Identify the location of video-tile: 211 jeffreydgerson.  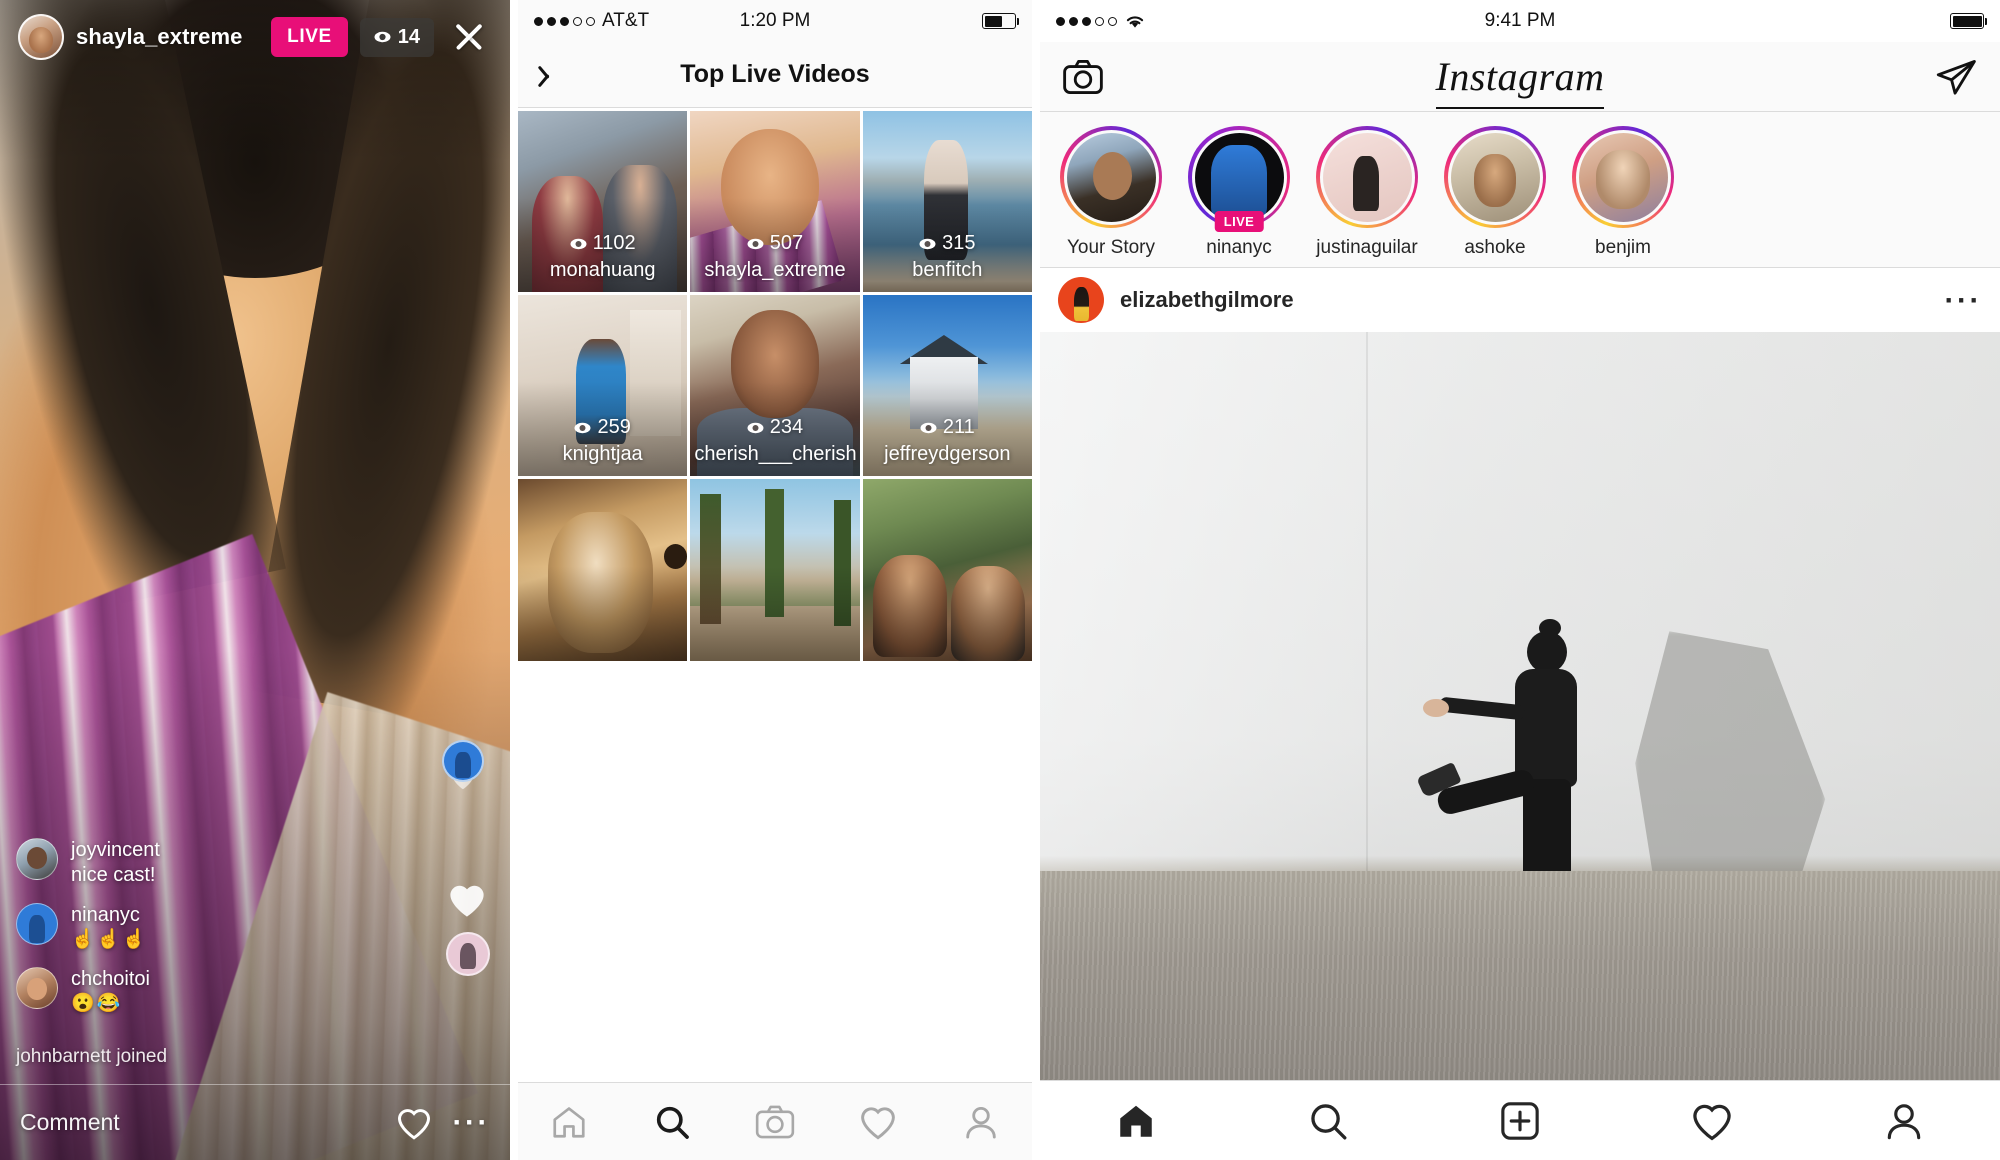
(947, 386).